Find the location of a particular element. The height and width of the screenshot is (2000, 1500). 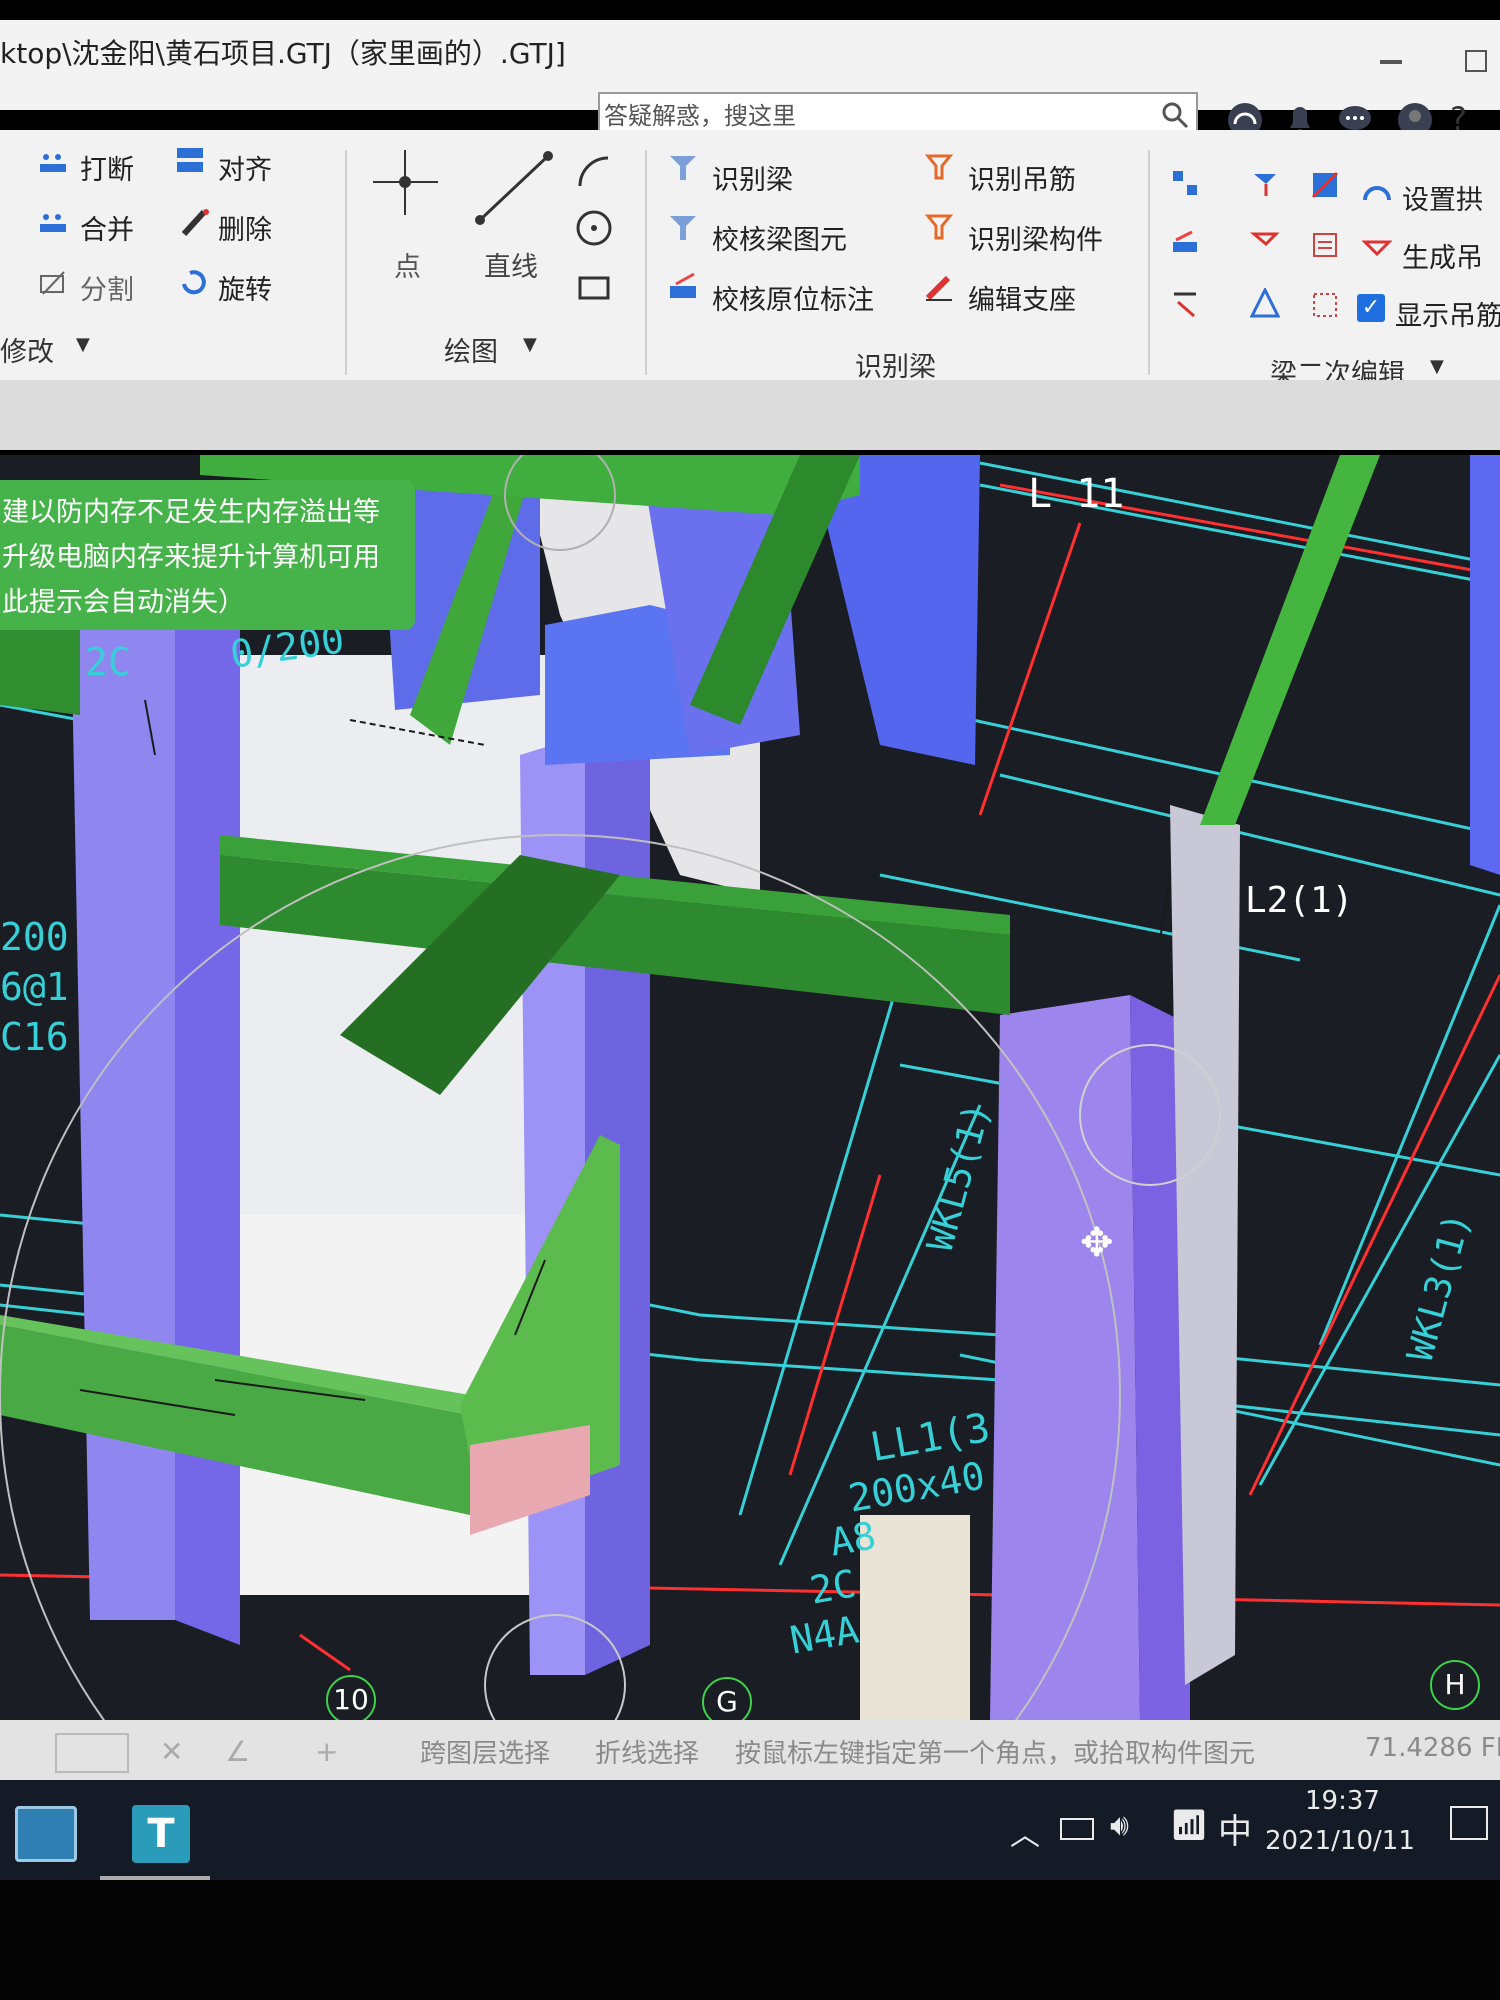

rotate-icon is located at coordinates (194, 282).